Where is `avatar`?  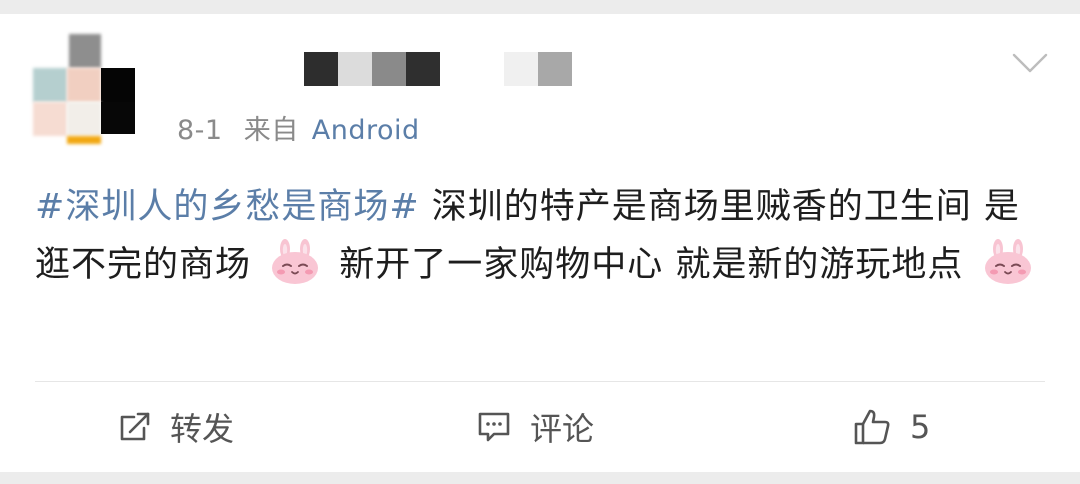
avatar is located at coordinates (84, 82).